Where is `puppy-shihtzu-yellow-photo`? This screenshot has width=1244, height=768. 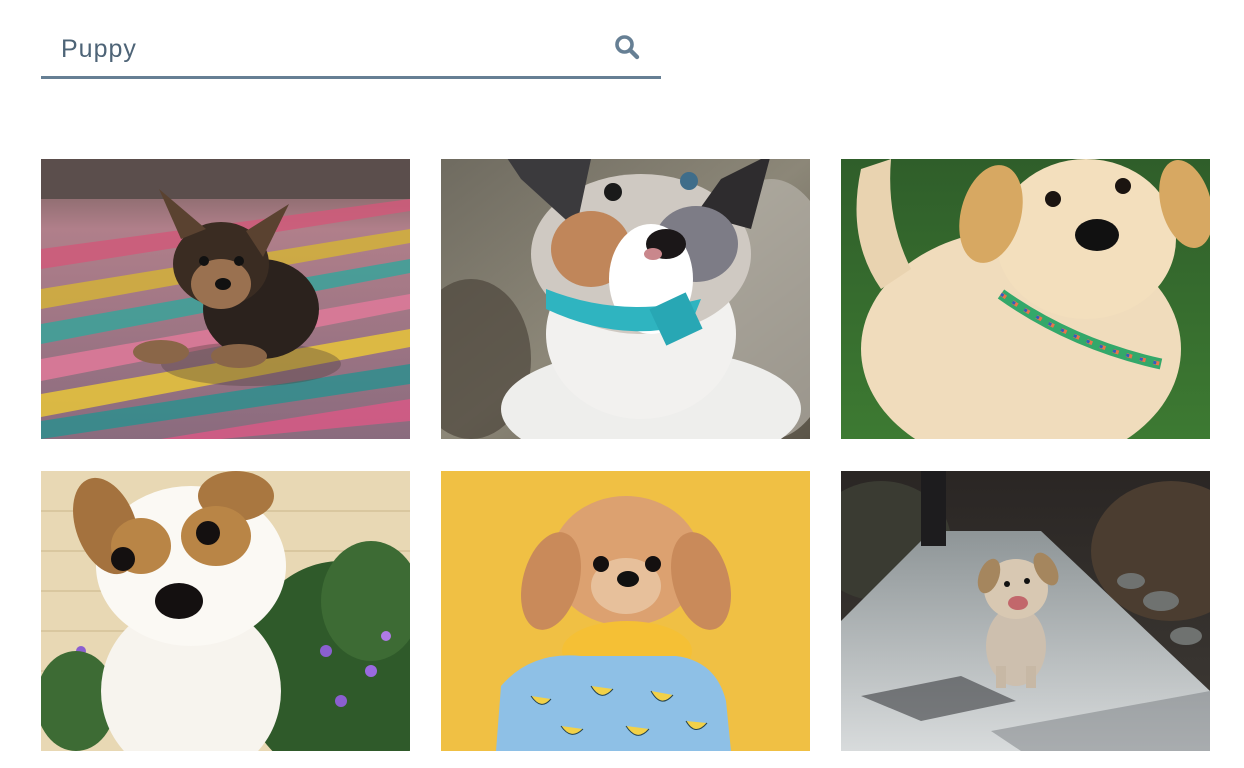
puppy-shihtzu-yellow-photo is located at coordinates (625, 611).